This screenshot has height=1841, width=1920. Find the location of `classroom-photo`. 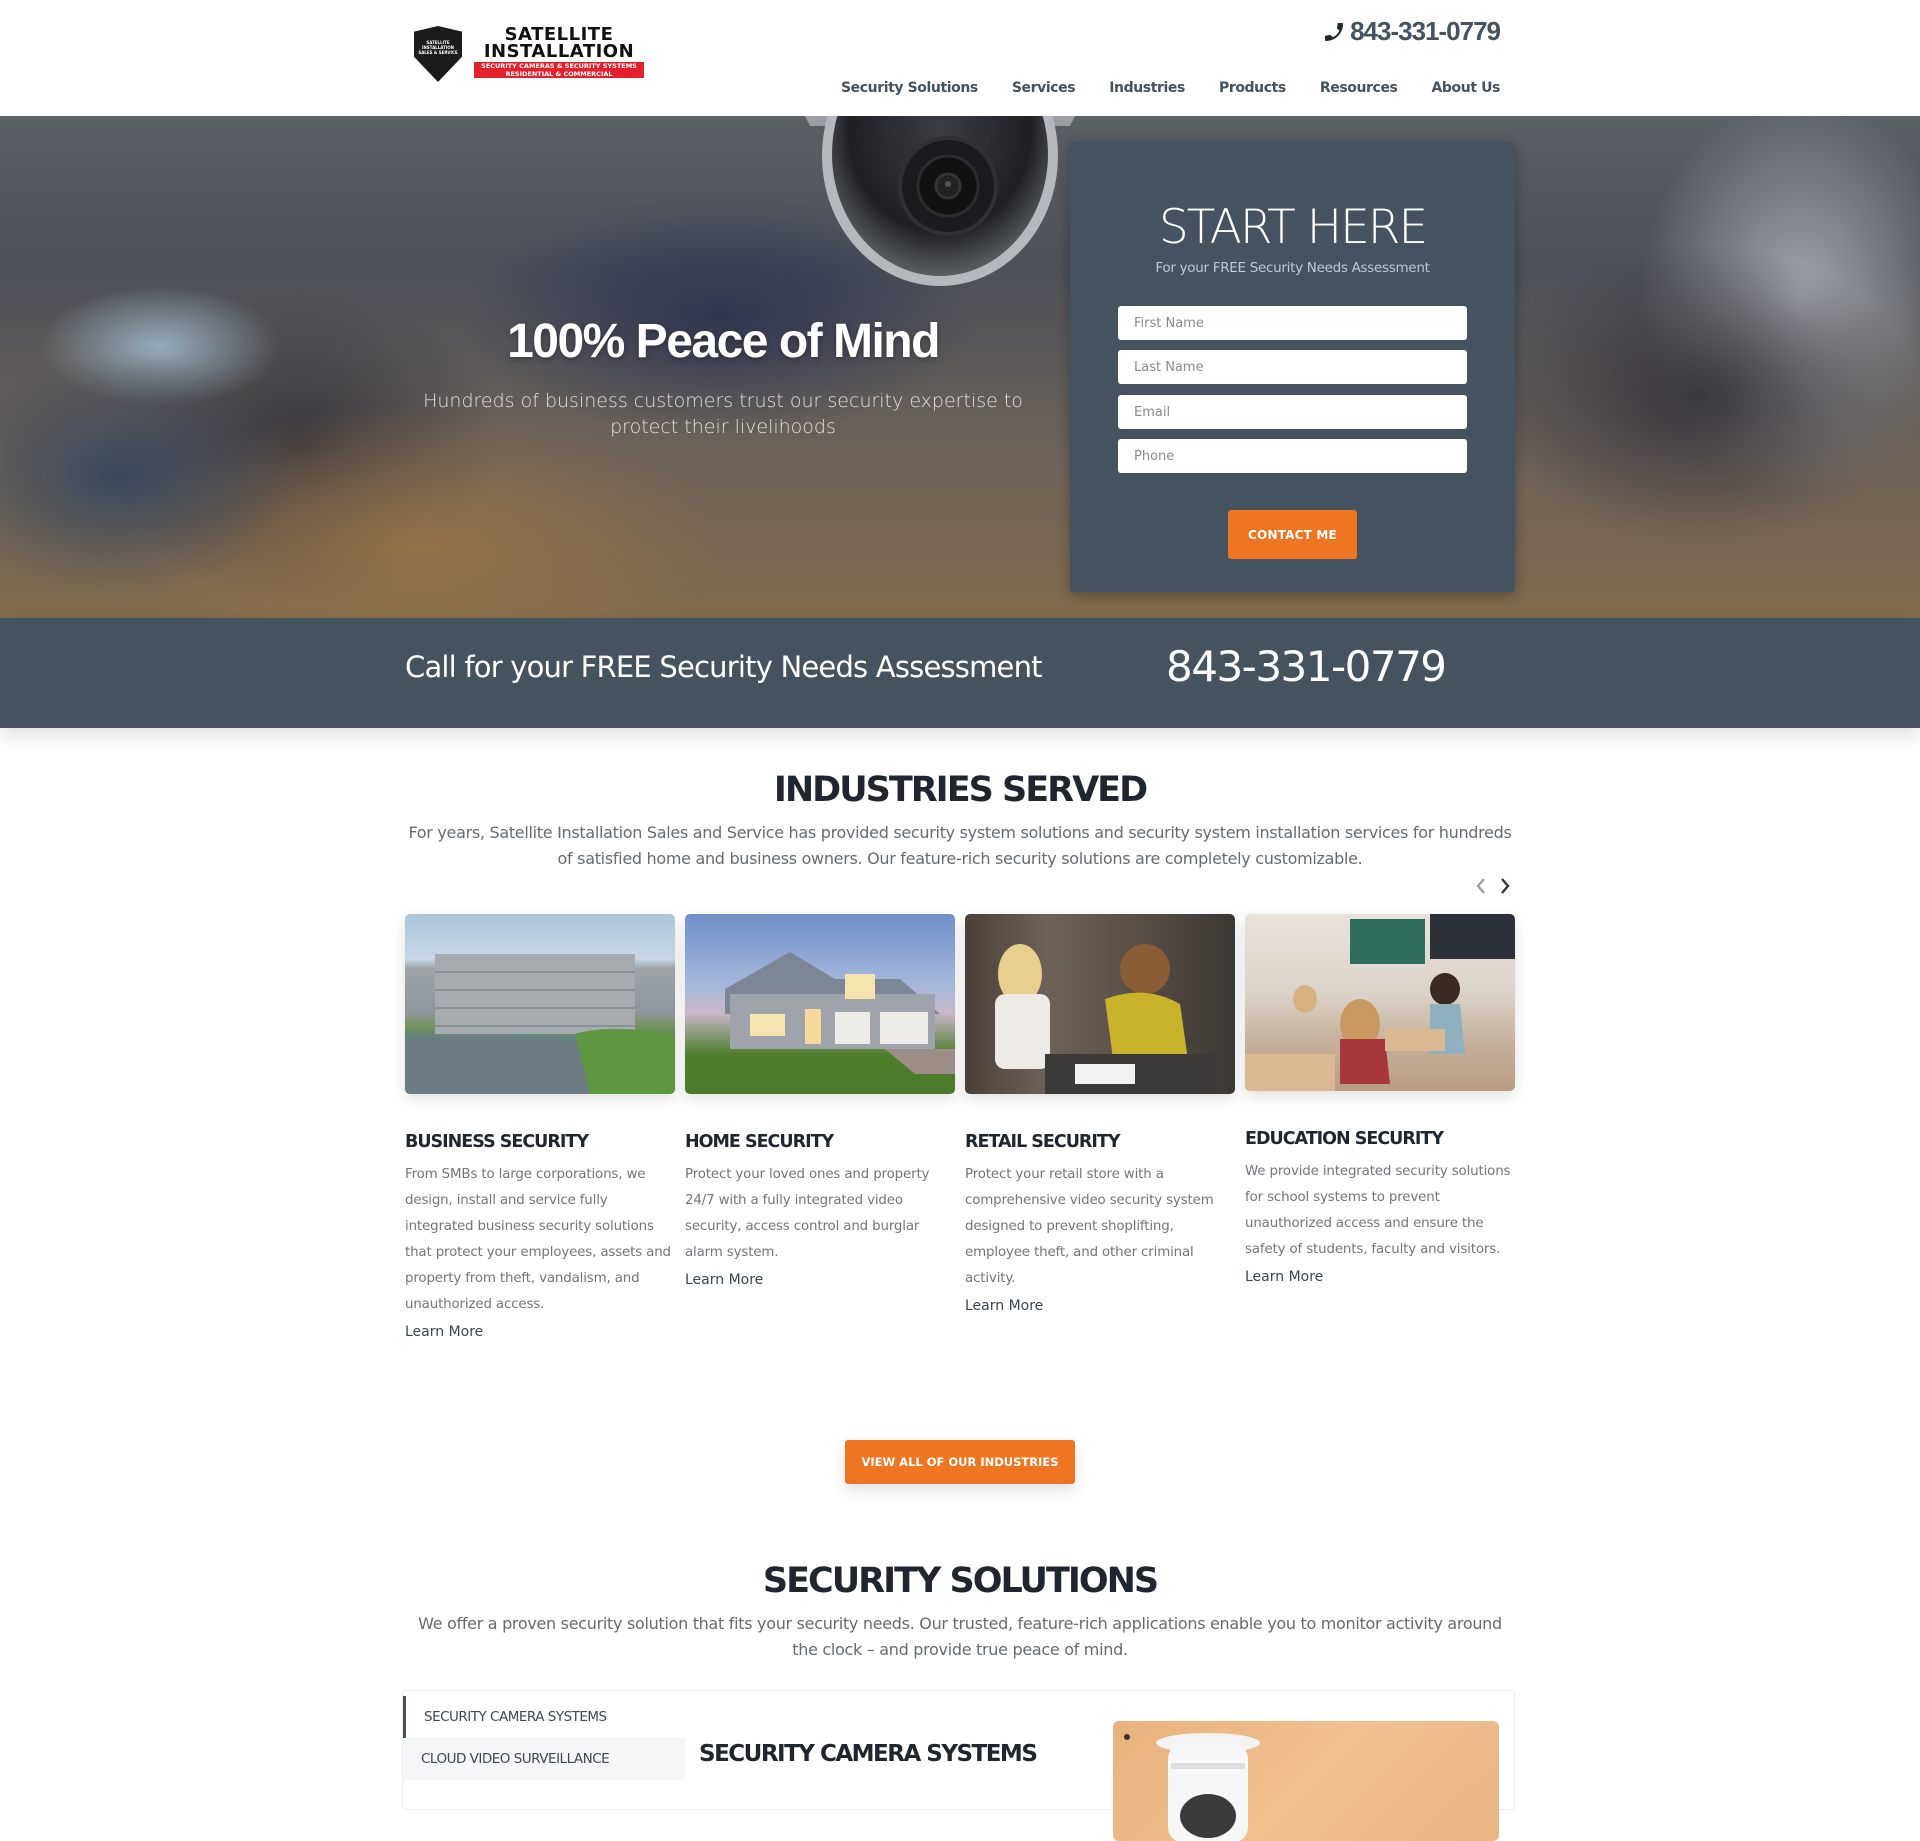

classroom-photo is located at coordinates (1380, 1002).